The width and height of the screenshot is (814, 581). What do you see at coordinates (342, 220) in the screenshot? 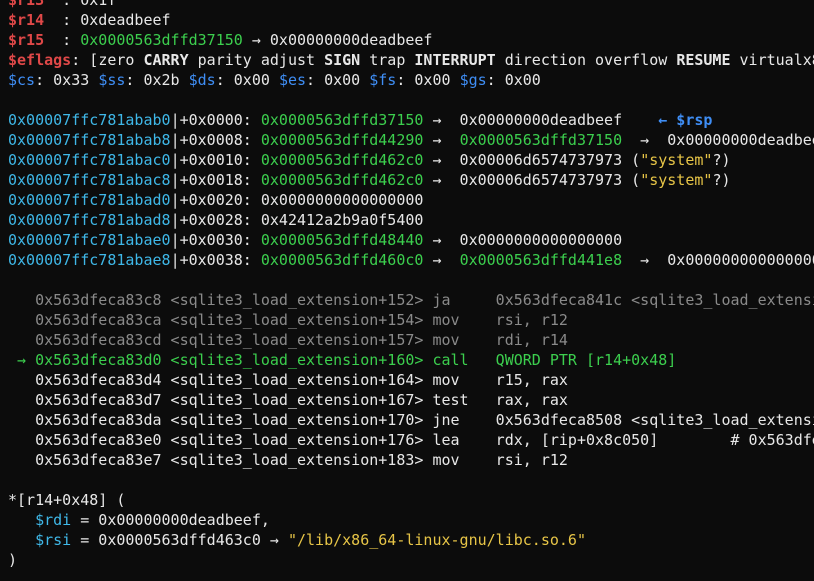
I see `stack-value: 0x42412a2b9a0f5400` at bounding box center [342, 220].